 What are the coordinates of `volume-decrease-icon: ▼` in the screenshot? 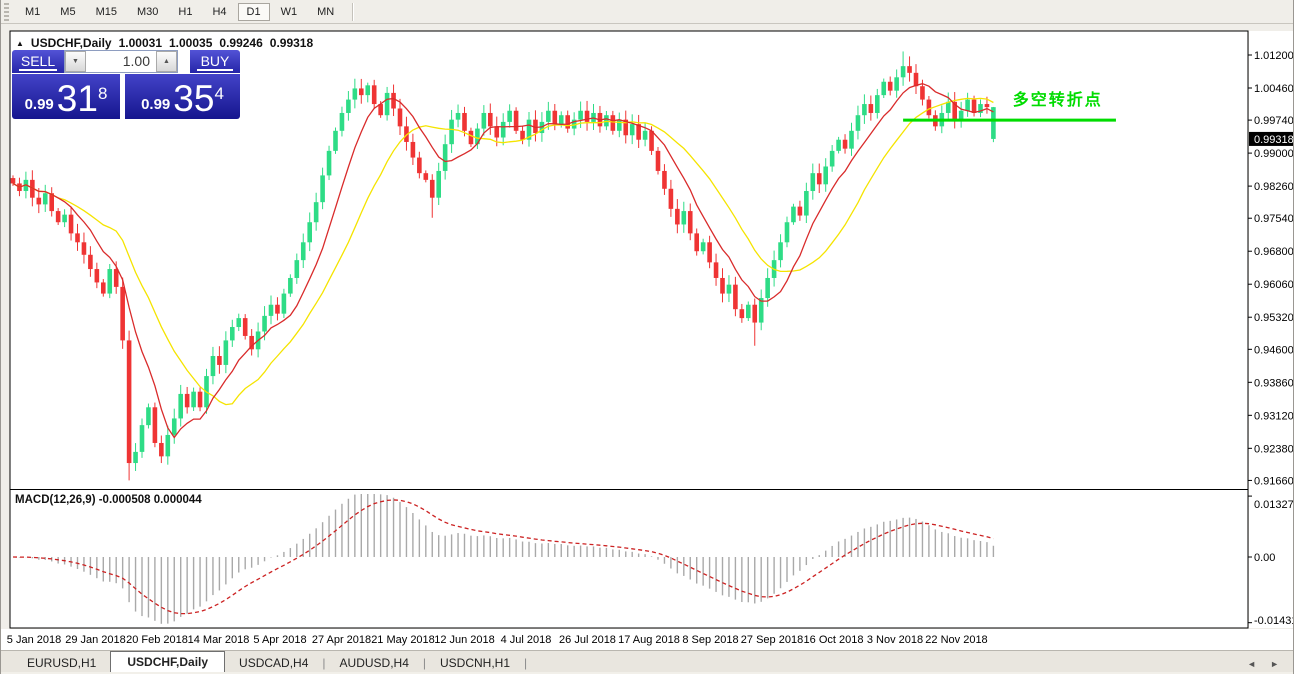 It's located at (75, 61).